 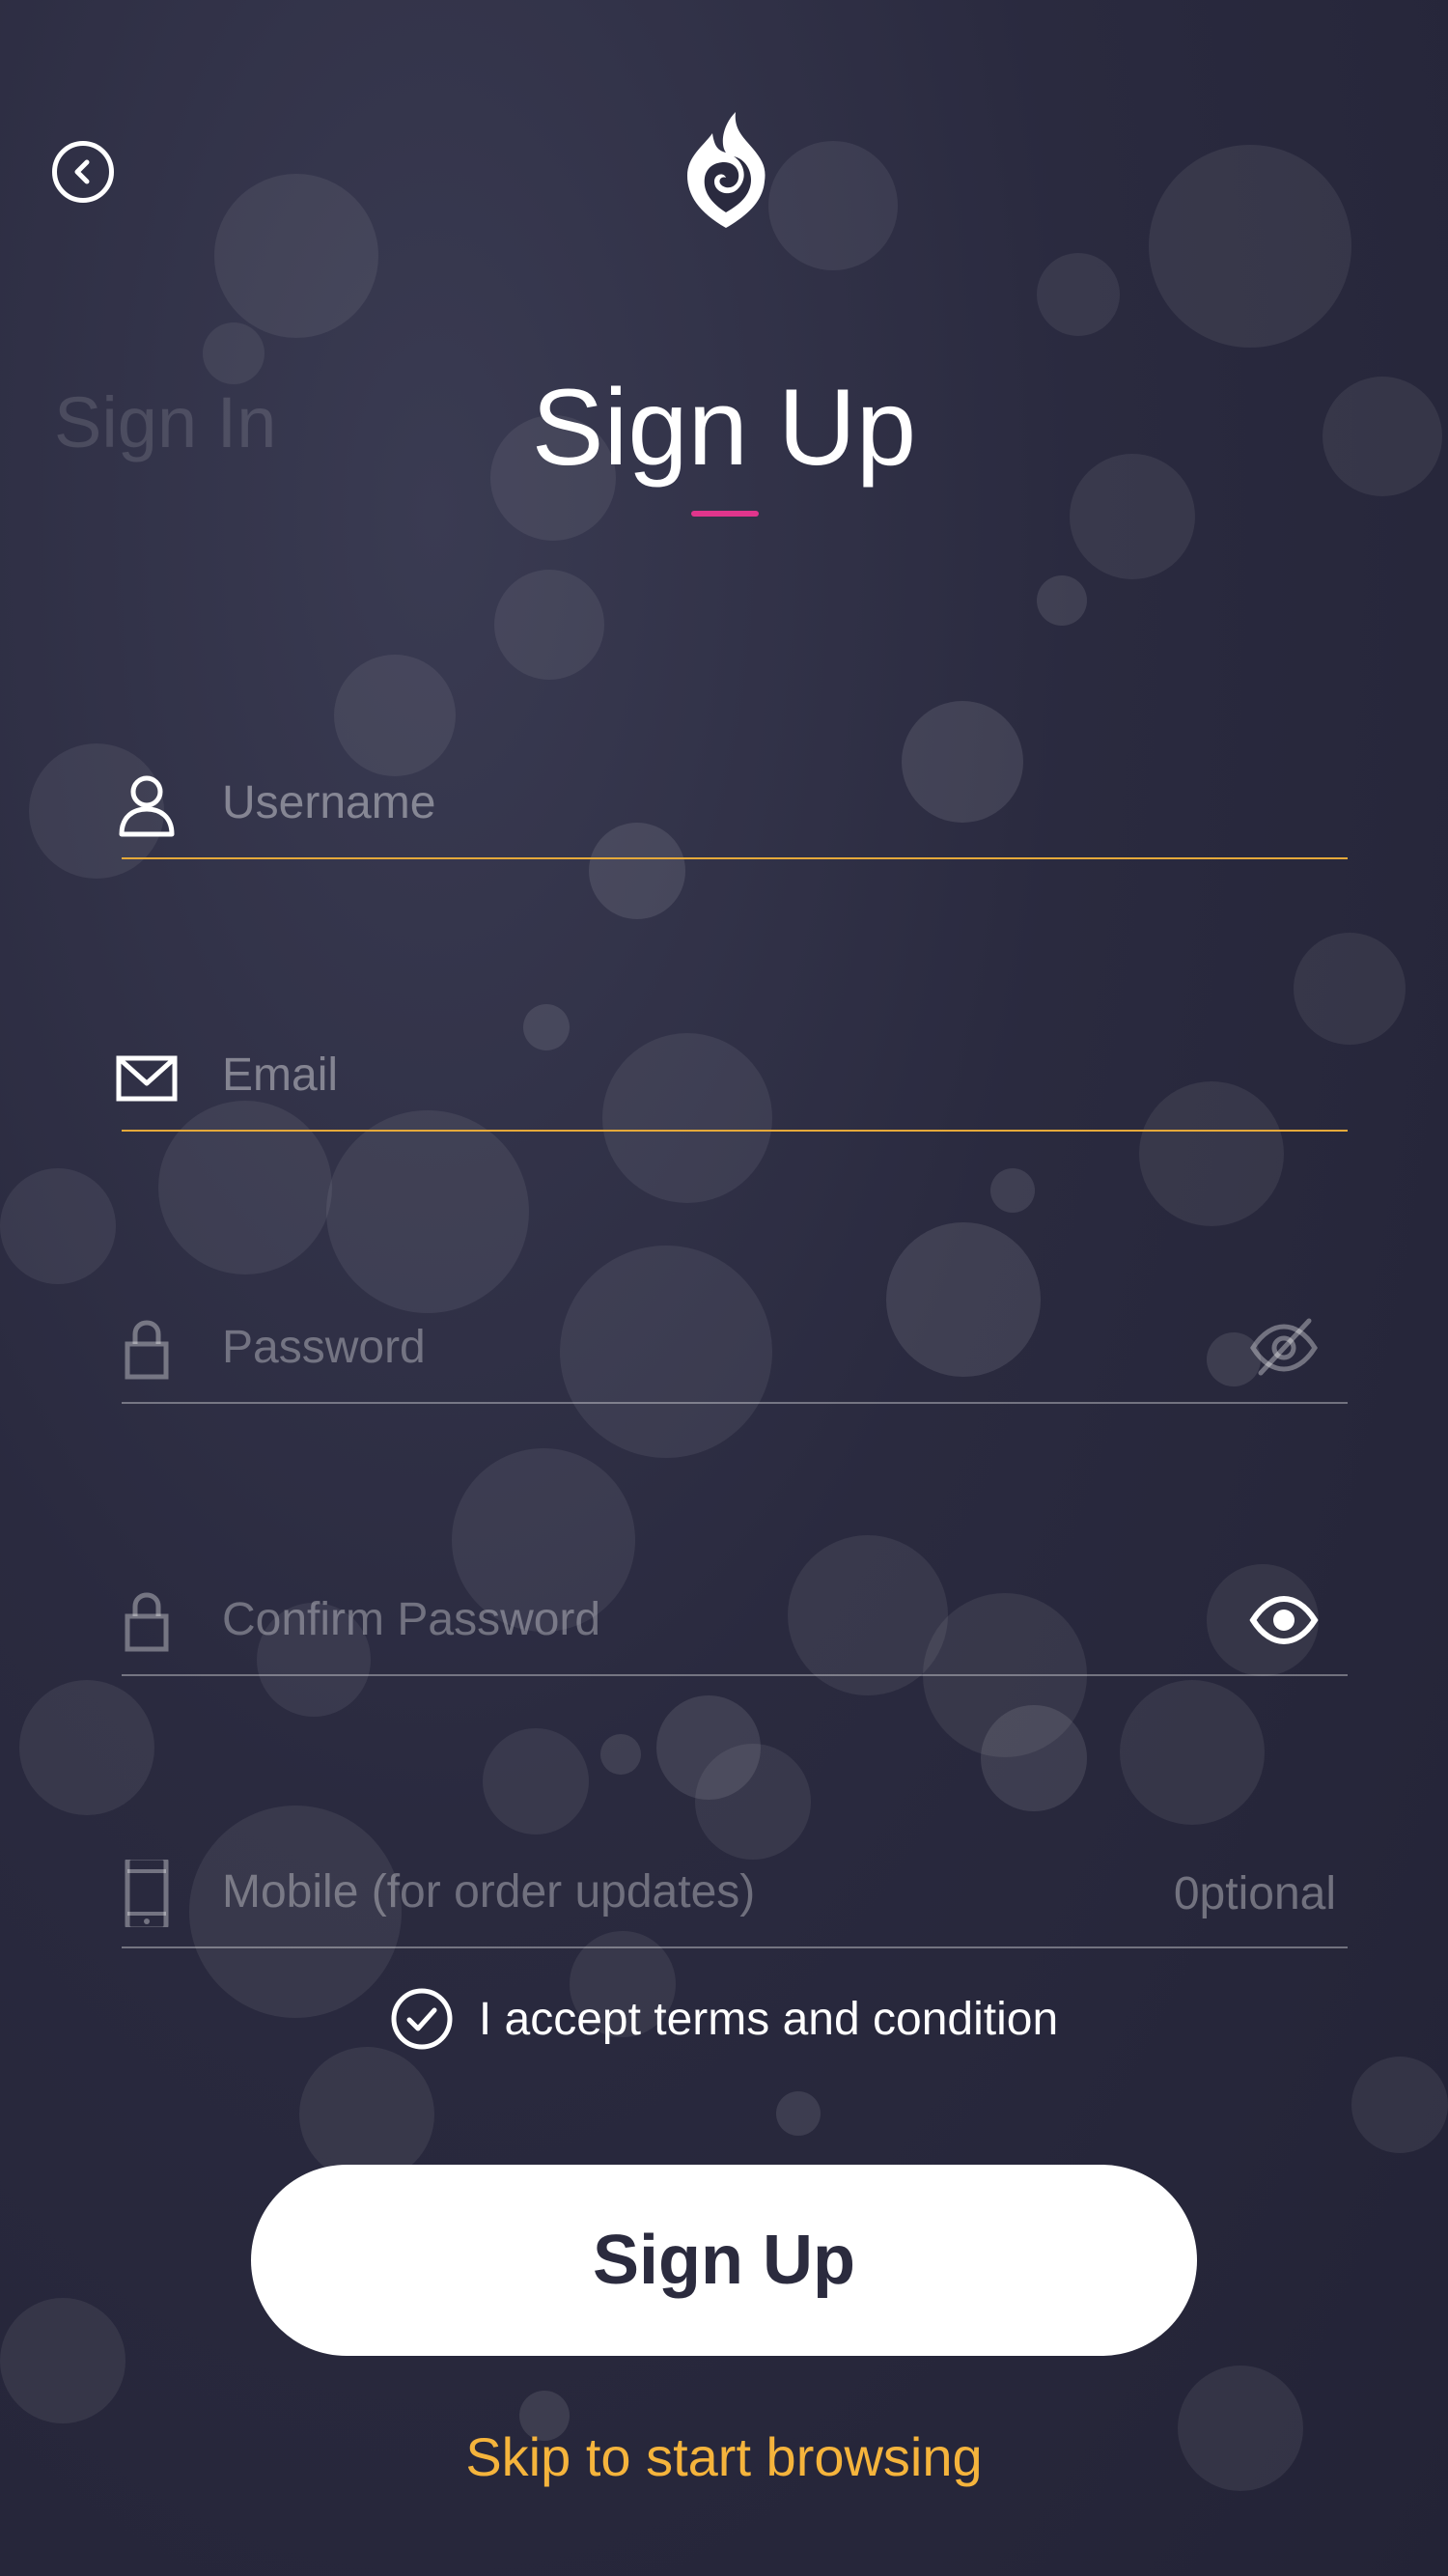 I want to click on confirm-password-input, so click(x=705, y=1620).